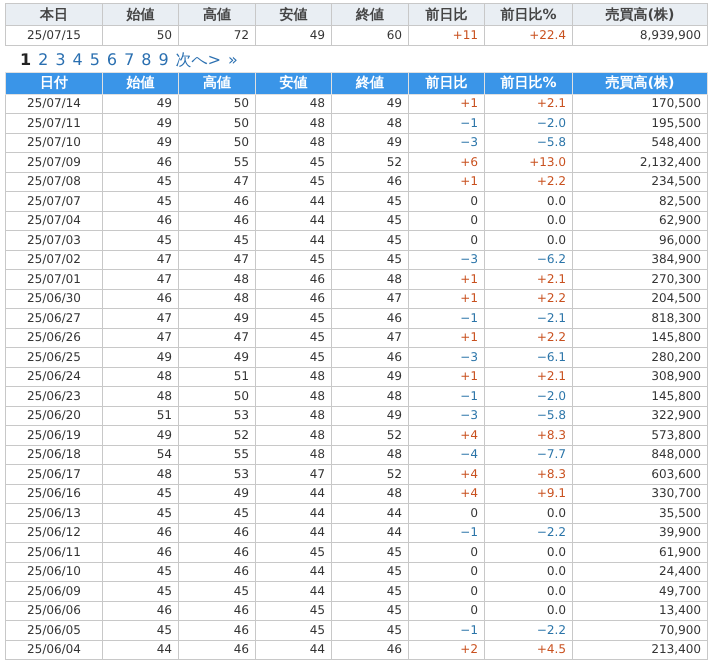  I want to click on table-cell: +11, so click(446, 35).